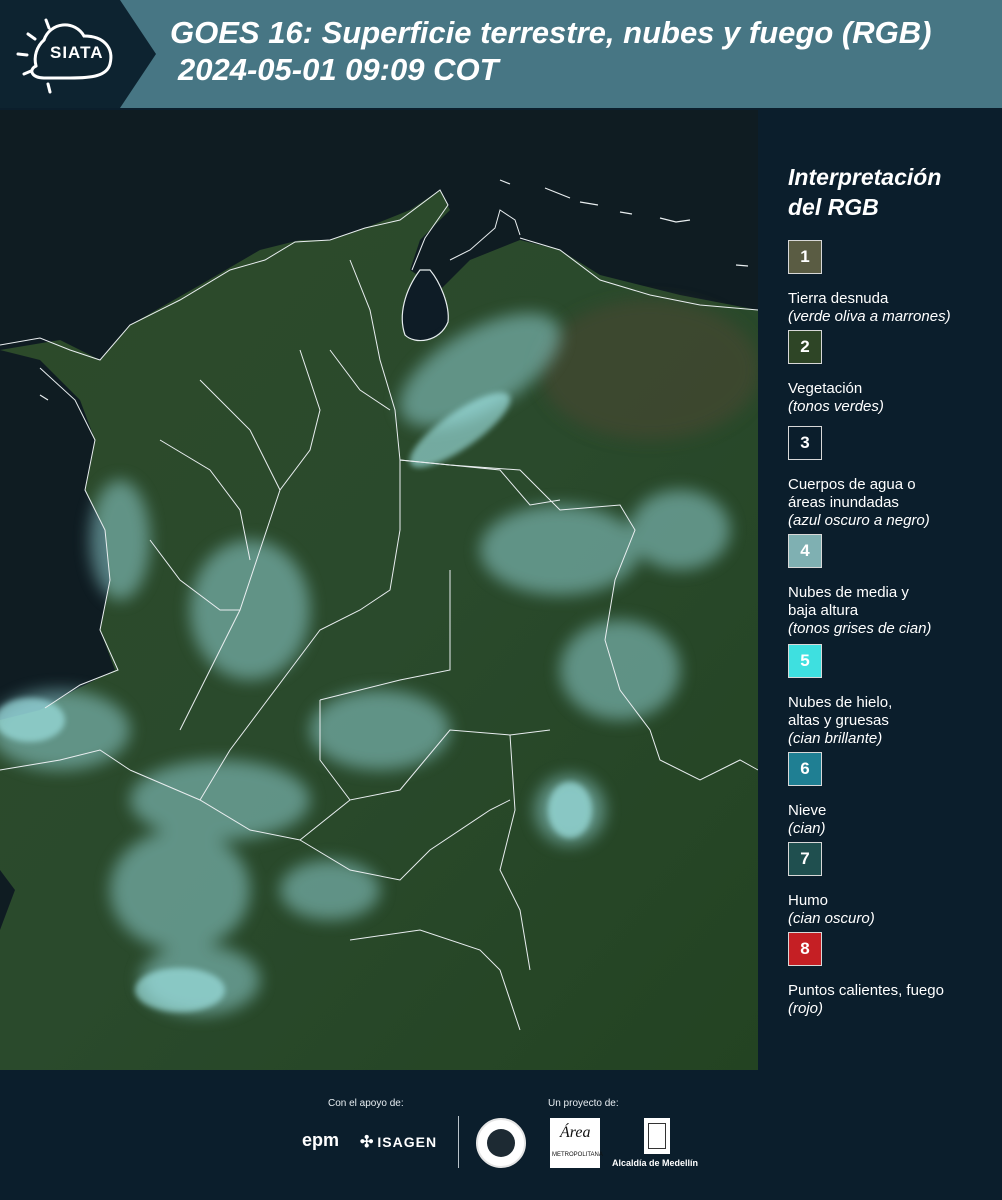 The image size is (1002, 1200). Describe the element at coordinates (866, 990) in the screenshot. I see `legend-label-line-1: Puntos calientes, fuego` at that location.